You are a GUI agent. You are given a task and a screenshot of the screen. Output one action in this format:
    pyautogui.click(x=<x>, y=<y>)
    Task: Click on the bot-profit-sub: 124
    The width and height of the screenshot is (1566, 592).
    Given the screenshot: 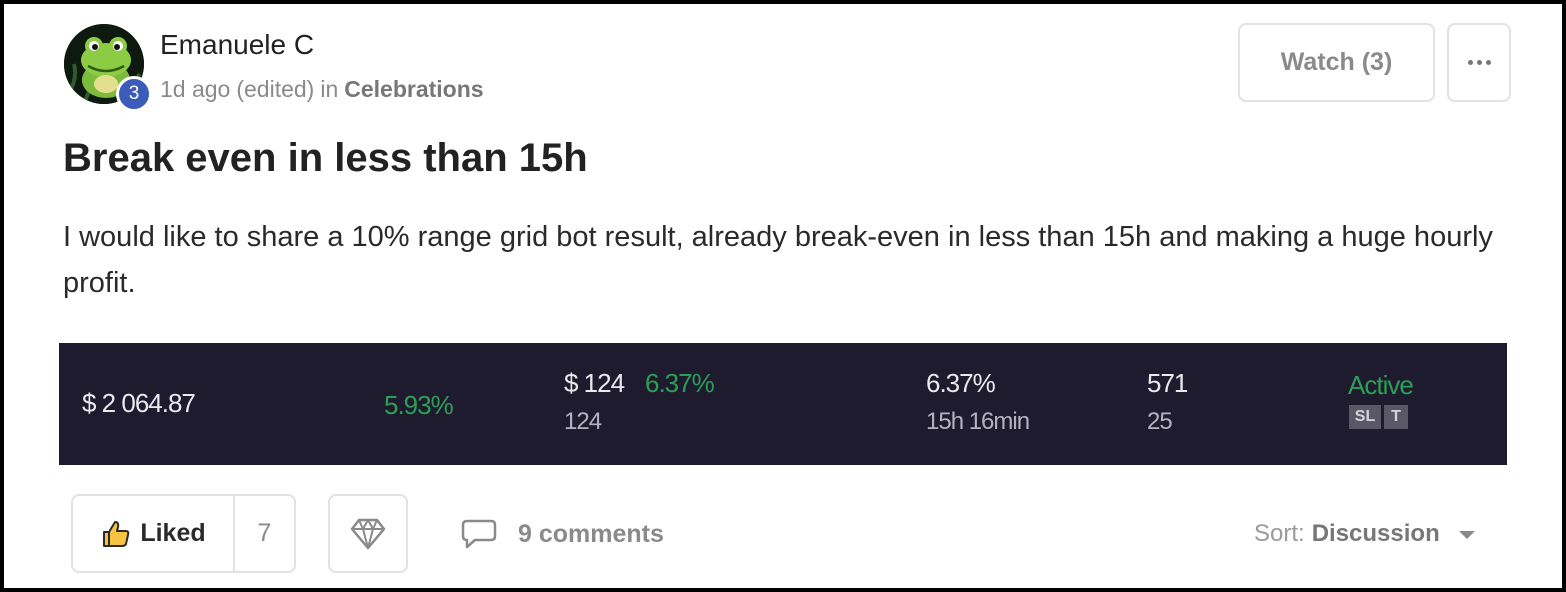 What is the action you would take?
    pyautogui.click(x=583, y=421)
    